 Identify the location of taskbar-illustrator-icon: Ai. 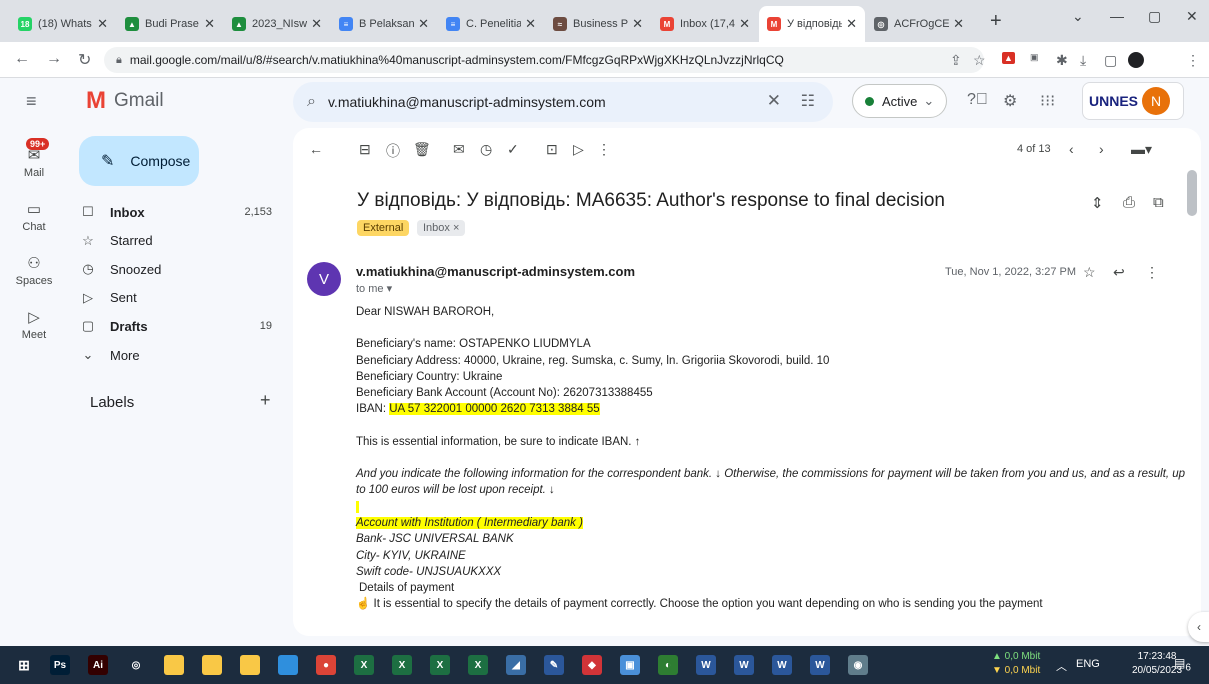
(98, 665).